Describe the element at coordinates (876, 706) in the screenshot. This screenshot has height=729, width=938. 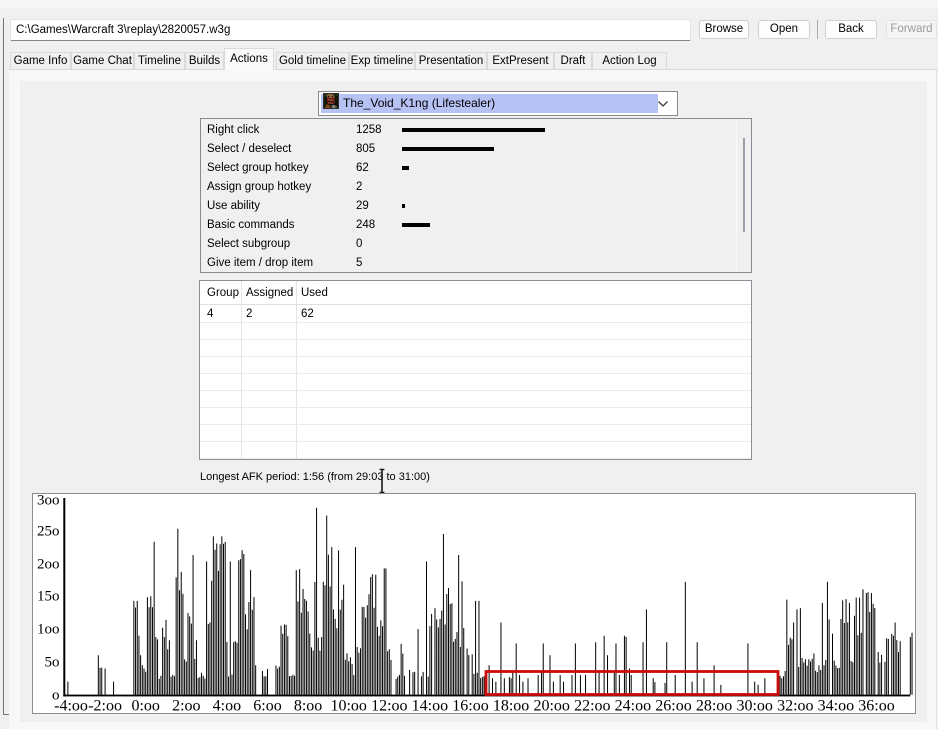
I see `svg-text: 36:oo` at that location.